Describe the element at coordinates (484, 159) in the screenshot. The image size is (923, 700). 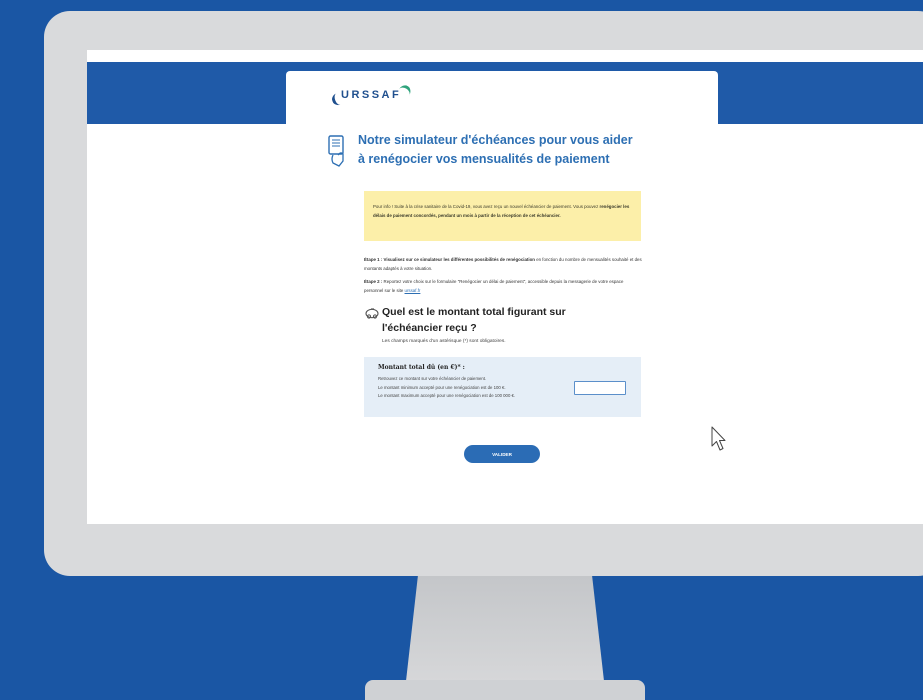
I see `page-title-line-2: à renégocier vos mensualités de paiement` at that location.